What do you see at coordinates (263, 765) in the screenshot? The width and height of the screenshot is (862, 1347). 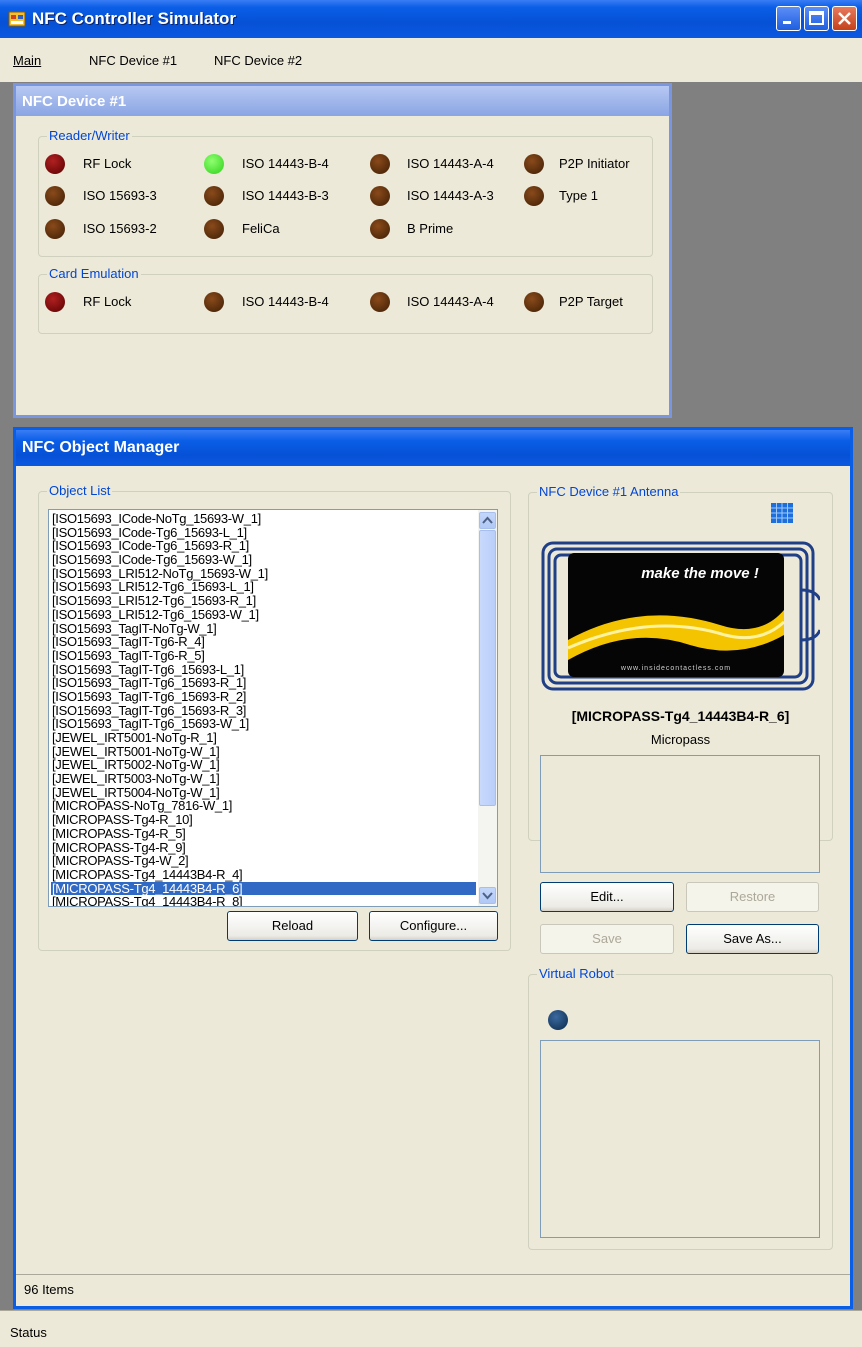 I see `list-item: [JEWEL_IRT5002-NoTg-W_1]` at bounding box center [263, 765].